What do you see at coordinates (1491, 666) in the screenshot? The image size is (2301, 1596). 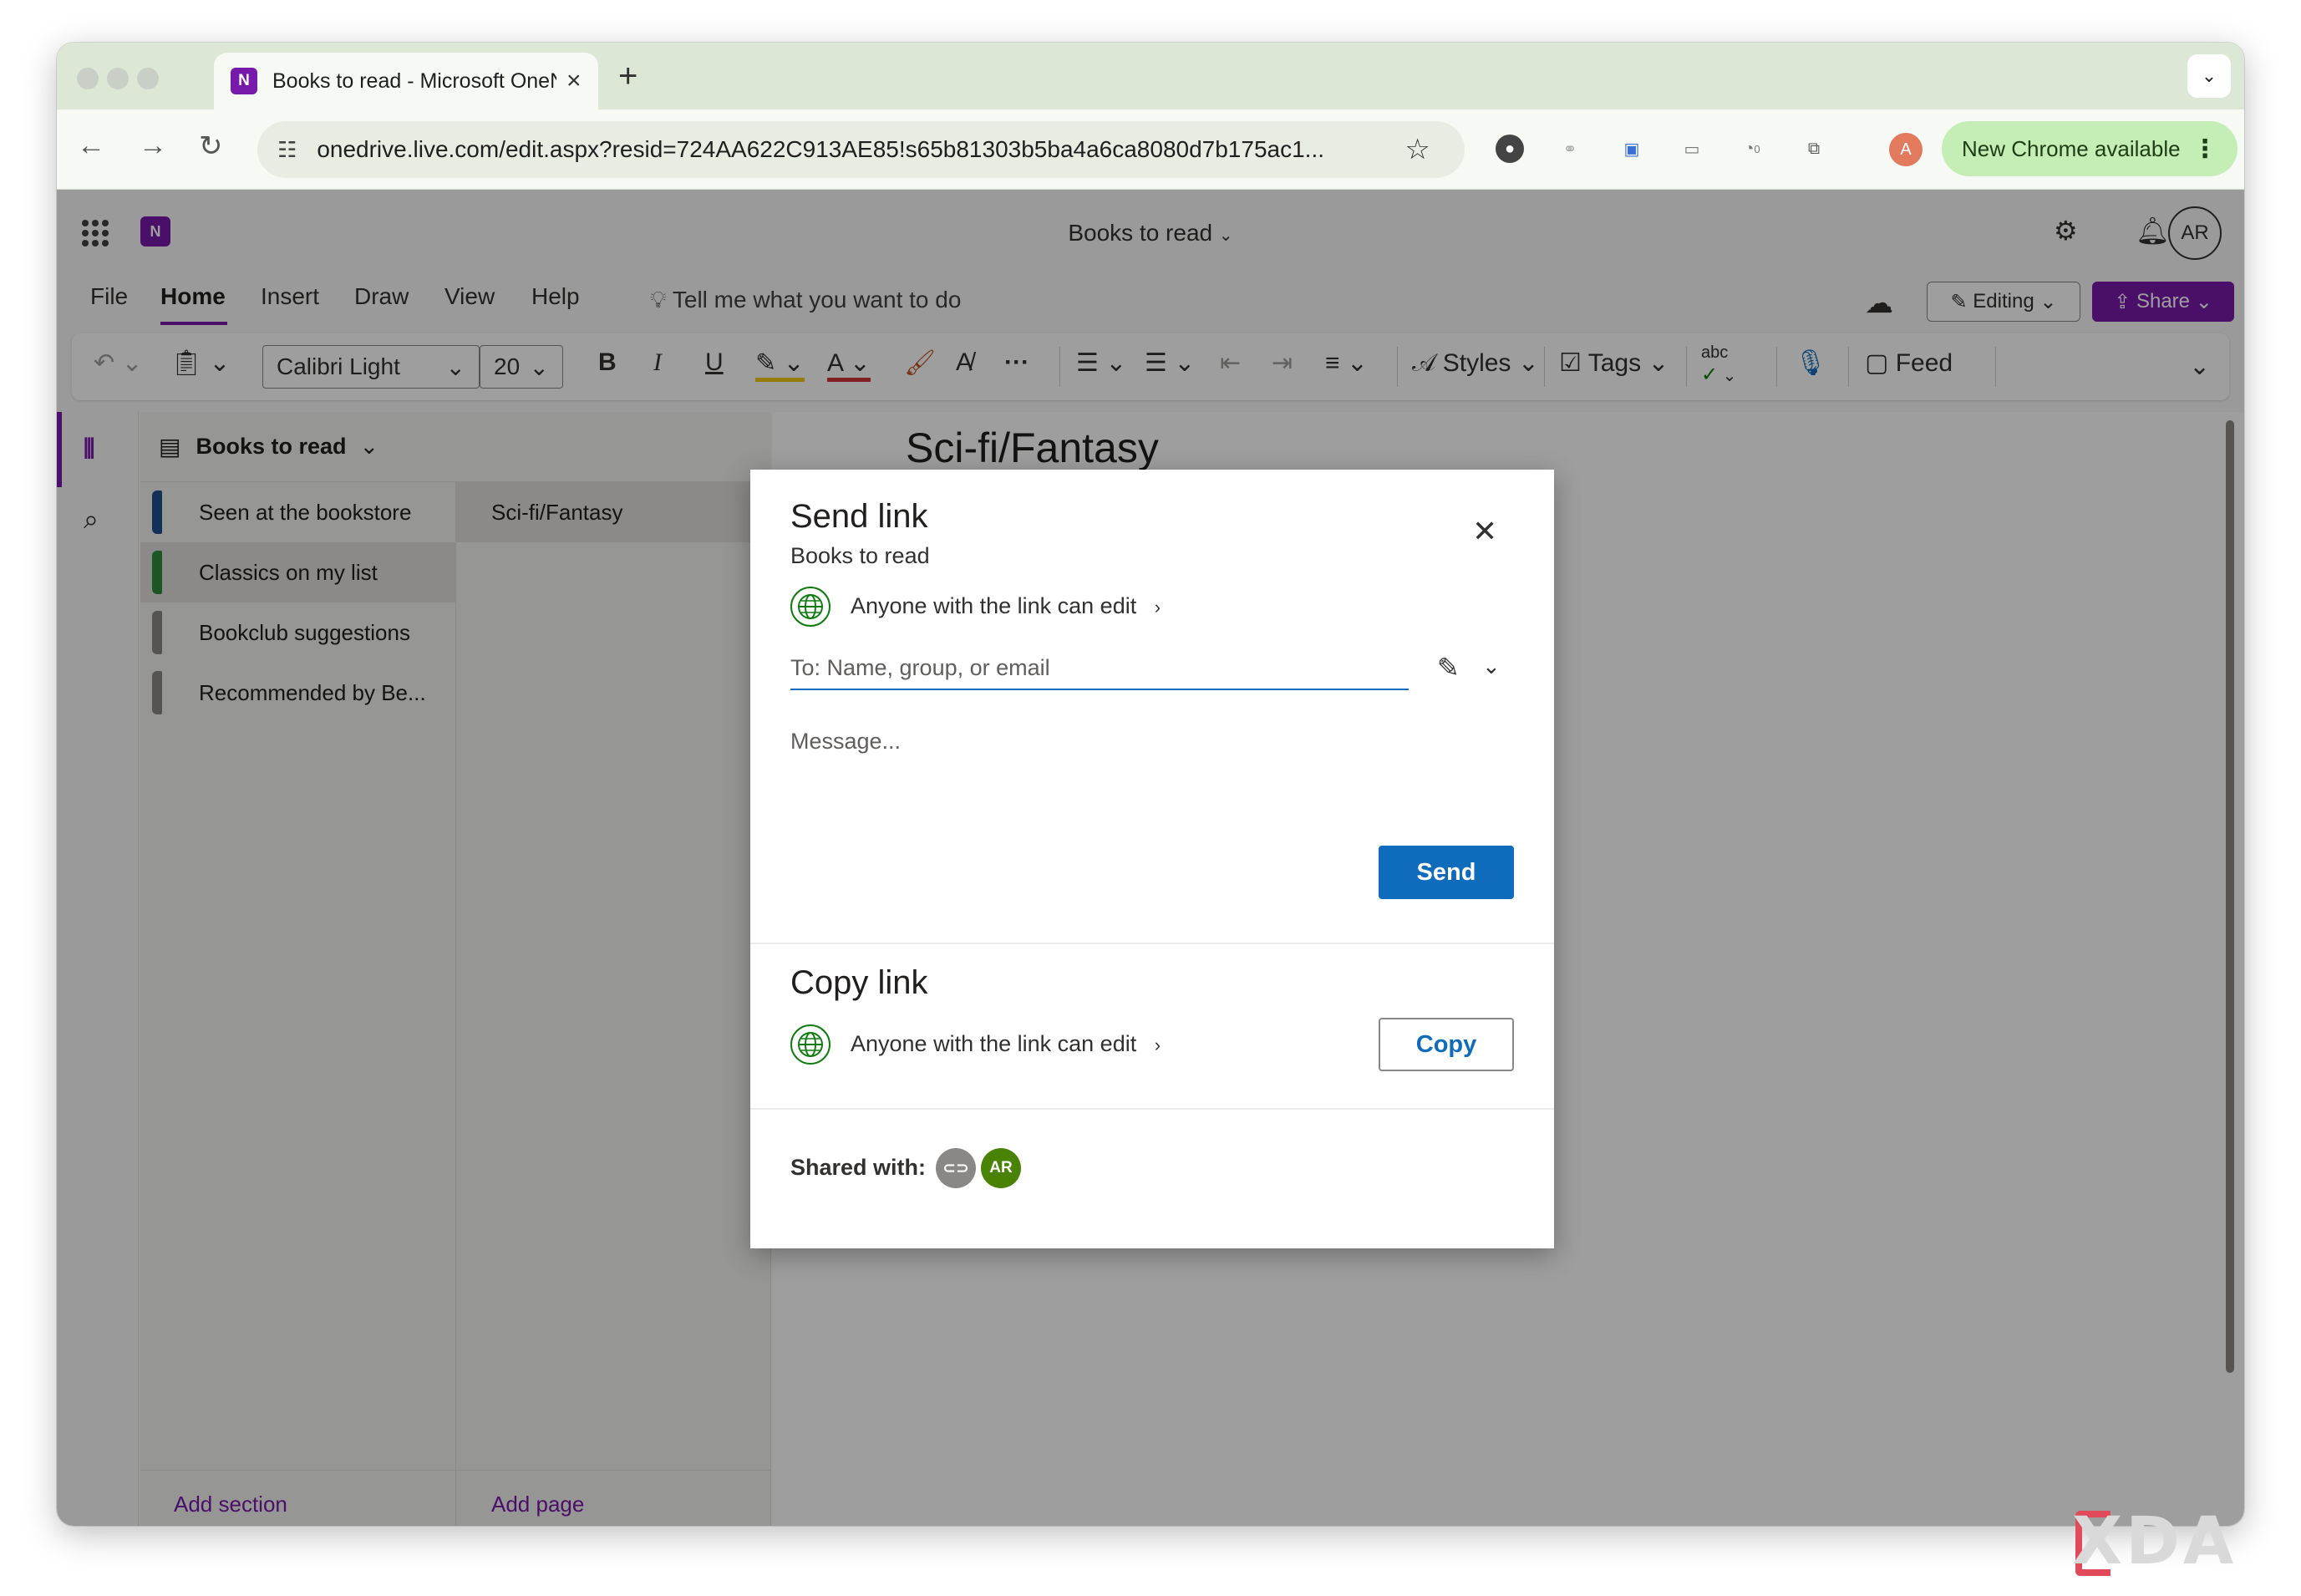 I see `chevron-down-icon: ⌄` at bounding box center [1491, 666].